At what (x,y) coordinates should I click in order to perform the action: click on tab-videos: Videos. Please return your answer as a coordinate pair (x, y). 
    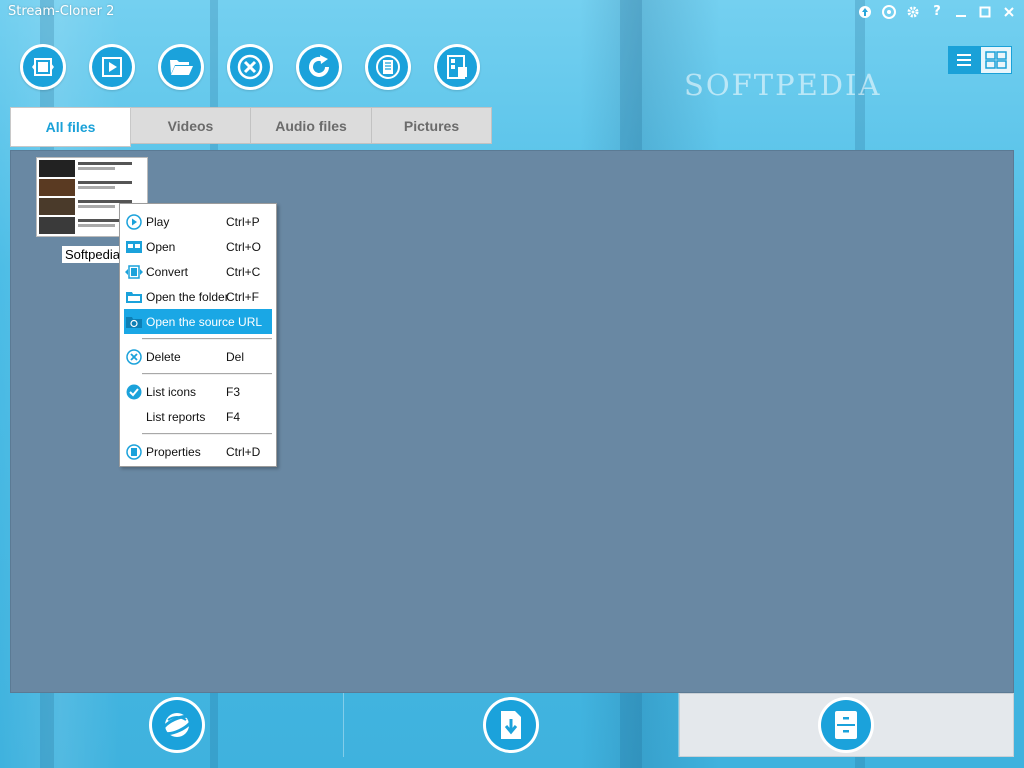
    Looking at the image, I should click on (191, 125).